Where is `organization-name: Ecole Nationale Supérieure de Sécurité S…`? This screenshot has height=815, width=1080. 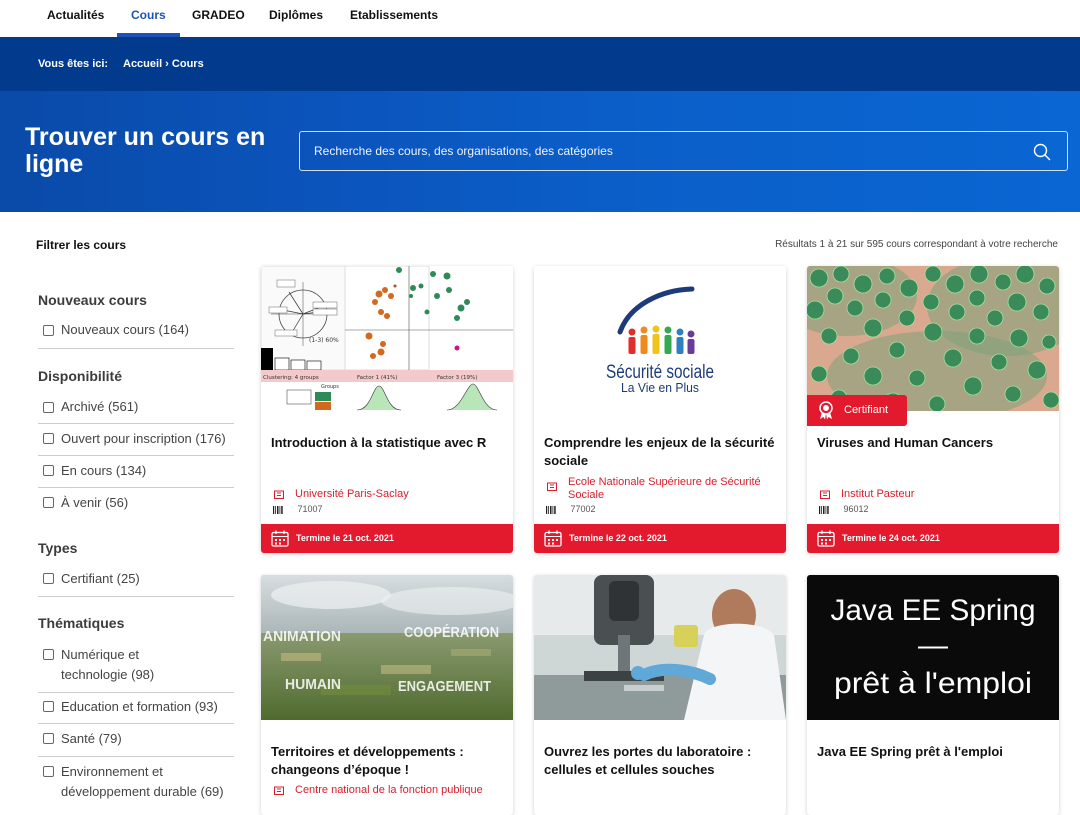 organization-name: Ecole Nationale Supérieure de Sécurité S… is located at coordinates (664, 488).